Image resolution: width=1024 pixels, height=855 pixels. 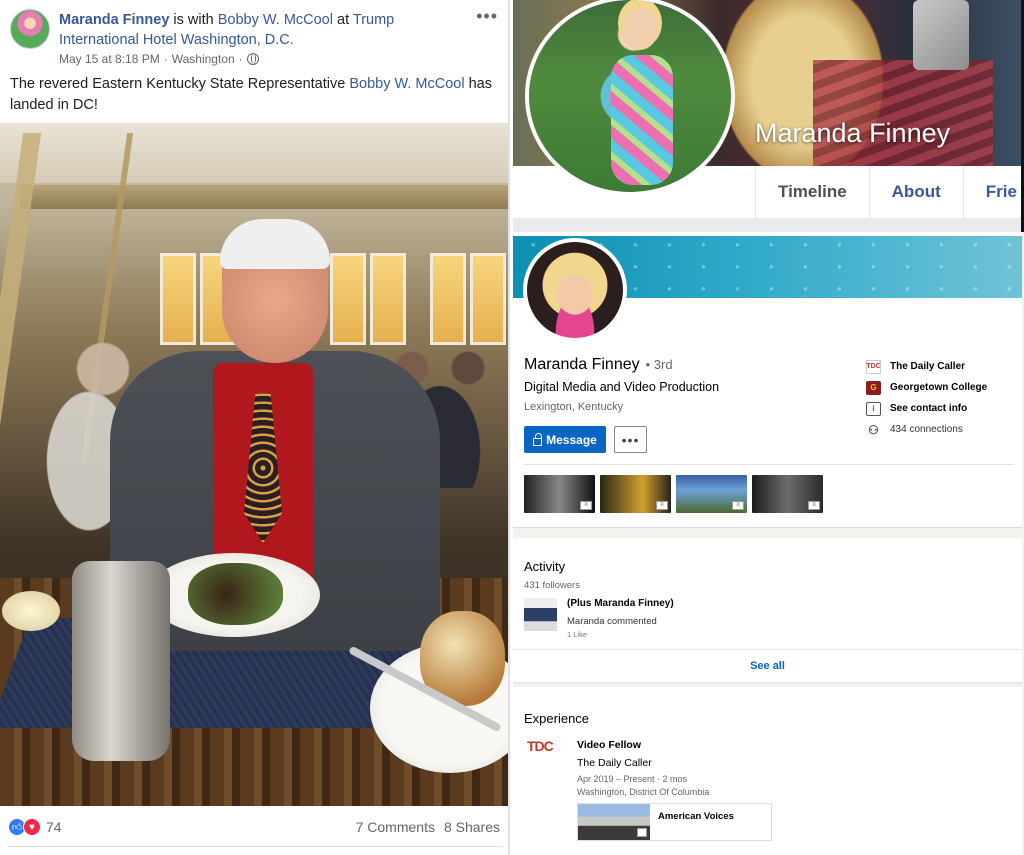 I want to click on connection-degree: • 3rd, so click(x=659, y=364).